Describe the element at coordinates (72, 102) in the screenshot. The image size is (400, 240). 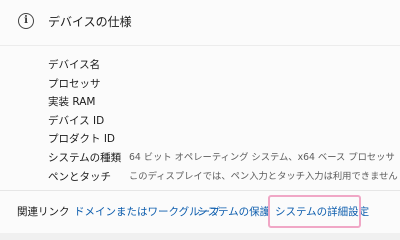
I see `spec-label: 実装 RAM` at that location.